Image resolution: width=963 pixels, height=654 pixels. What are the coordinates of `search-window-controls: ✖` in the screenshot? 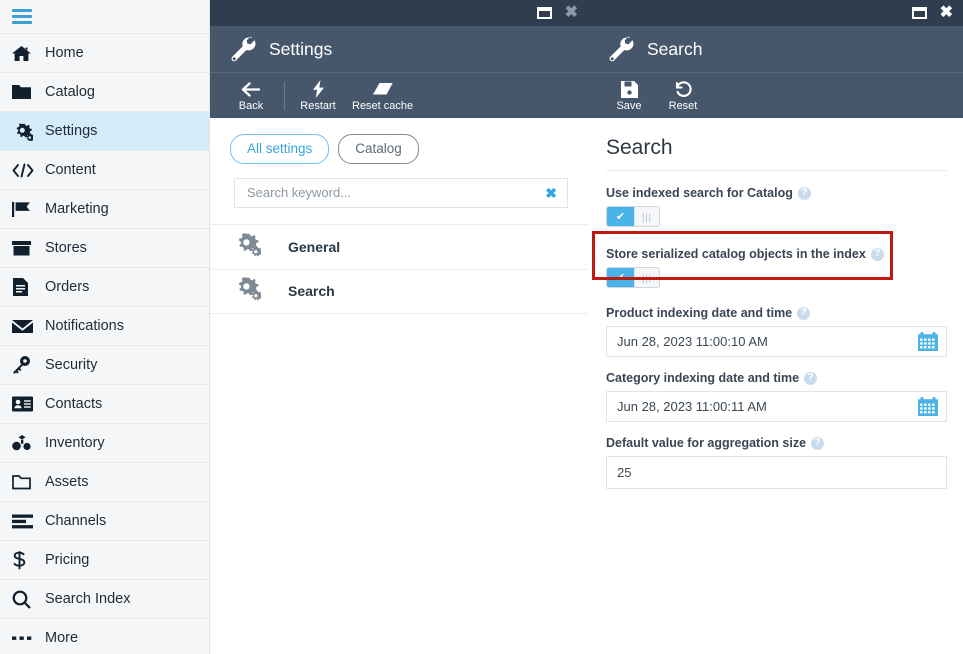 It's located at (775, 13).